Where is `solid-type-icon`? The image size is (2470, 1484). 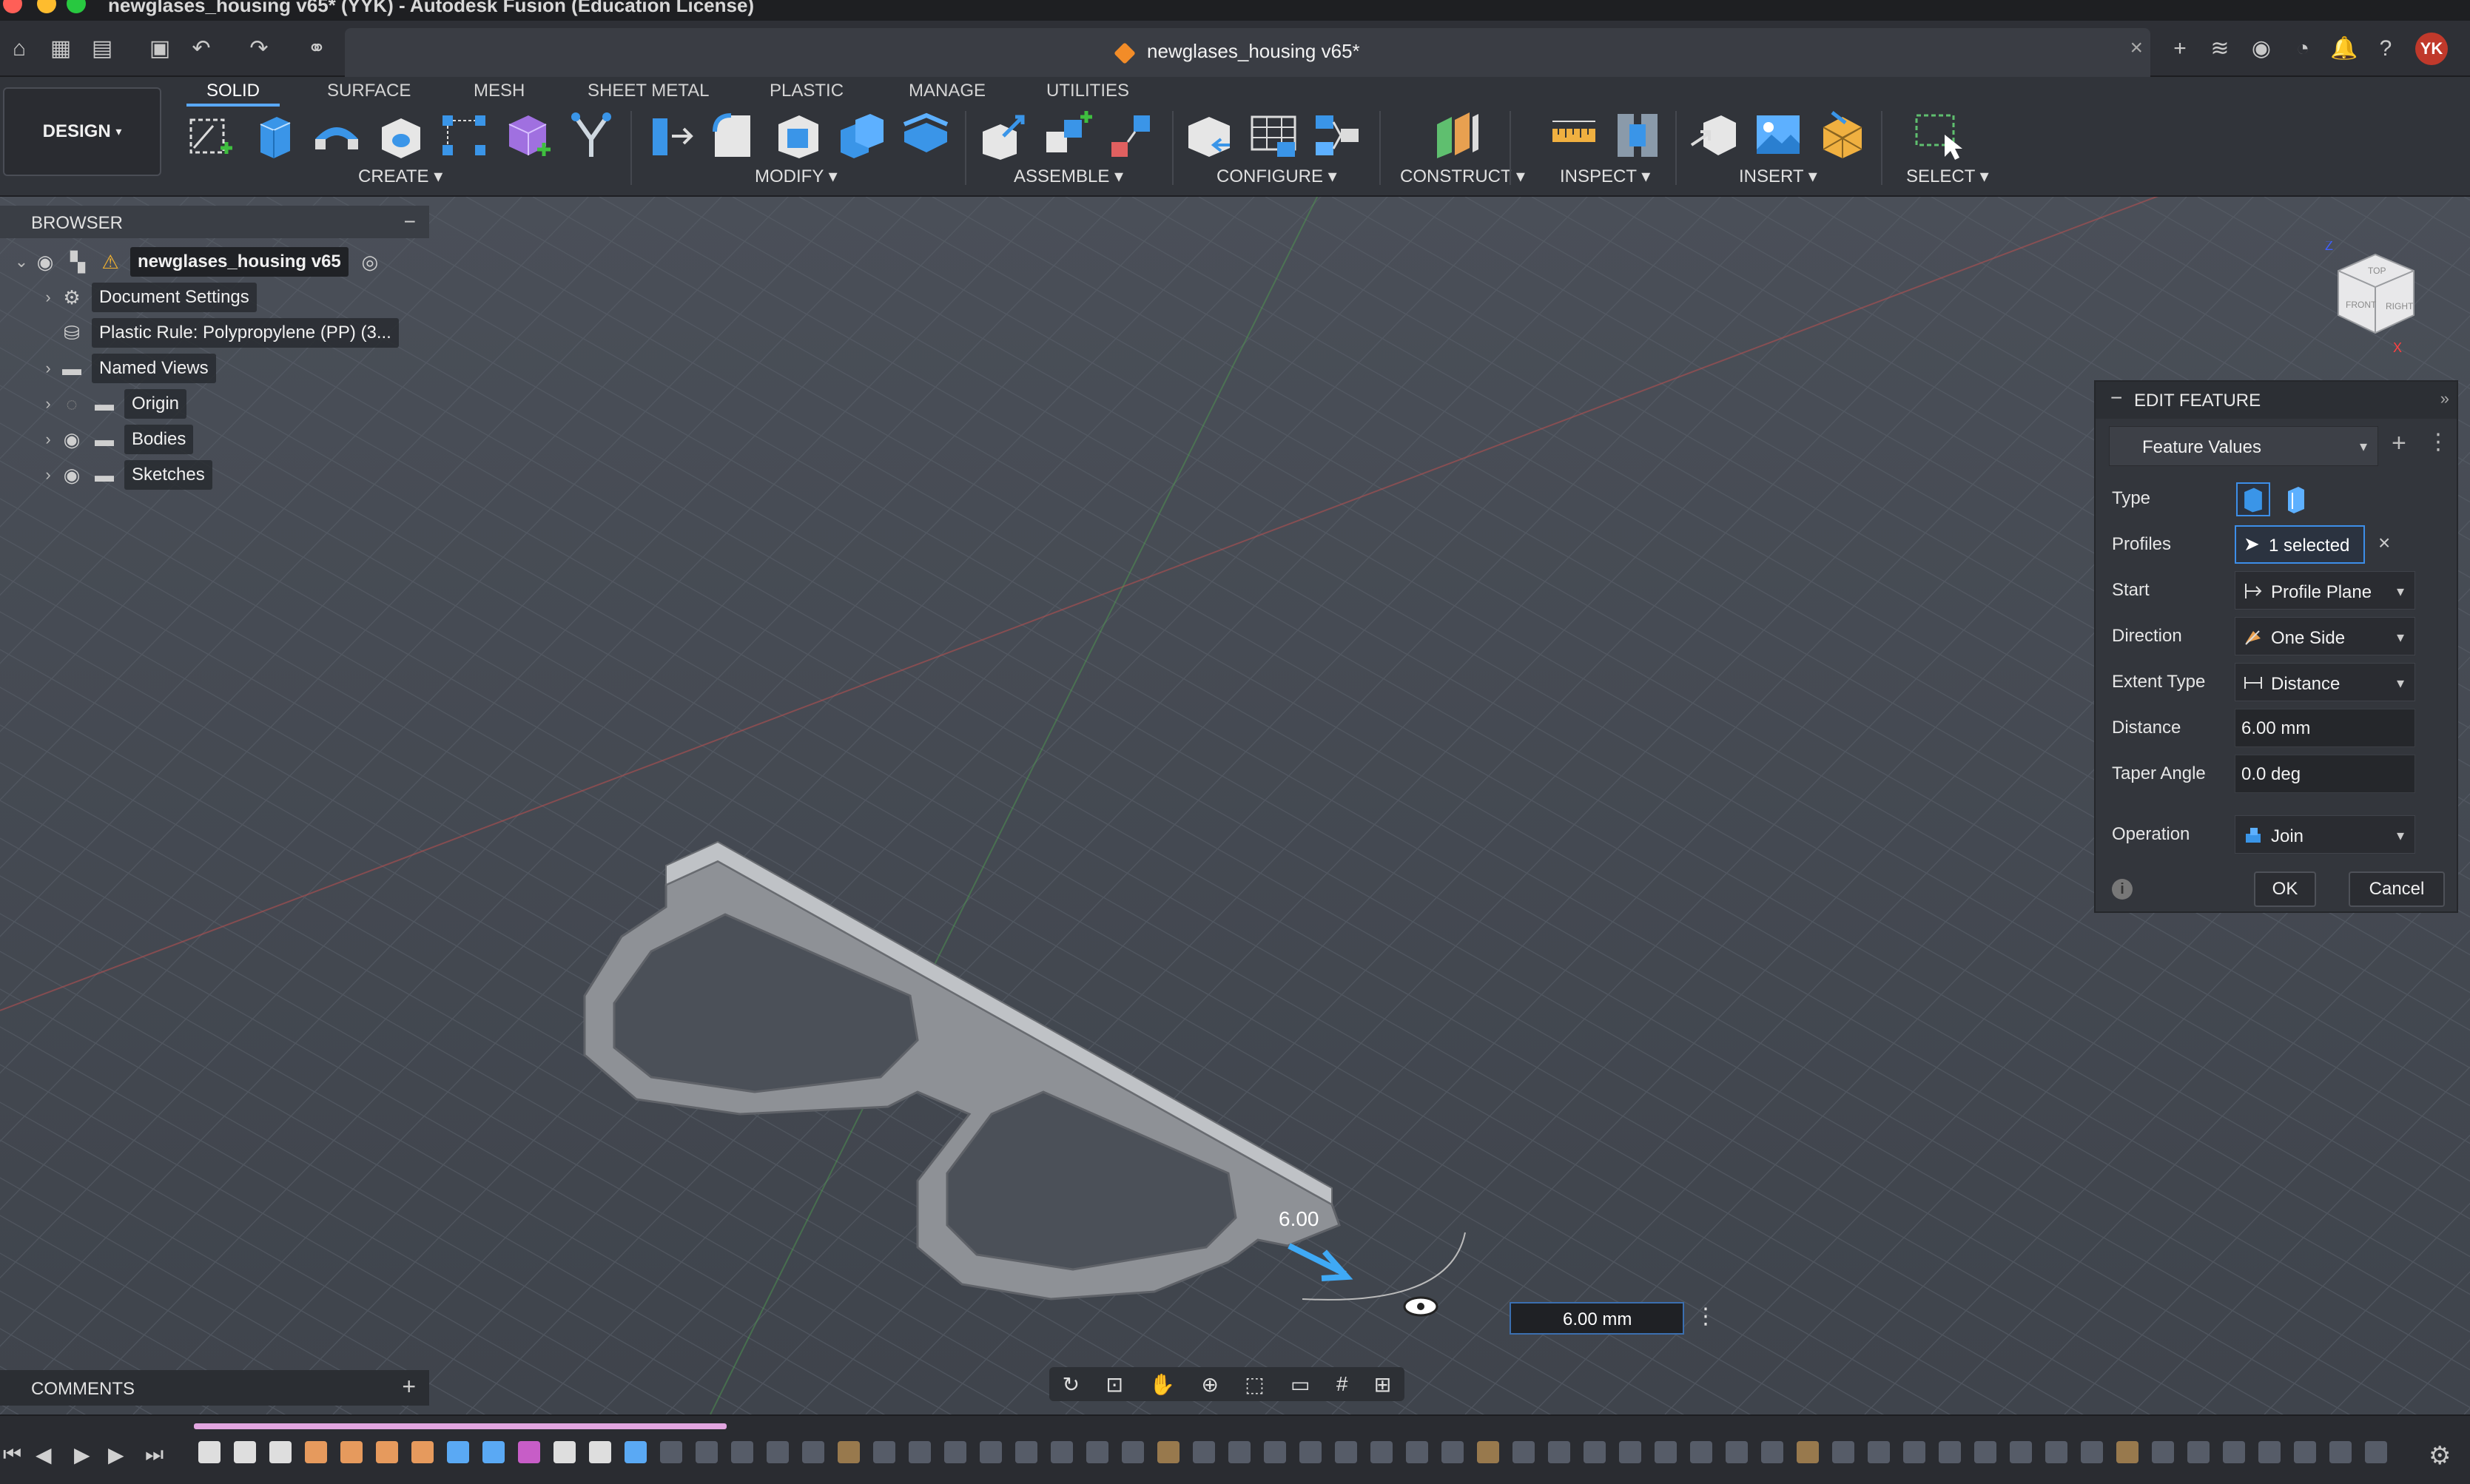 solid-type-icon is located at coordinates (2253, 499).